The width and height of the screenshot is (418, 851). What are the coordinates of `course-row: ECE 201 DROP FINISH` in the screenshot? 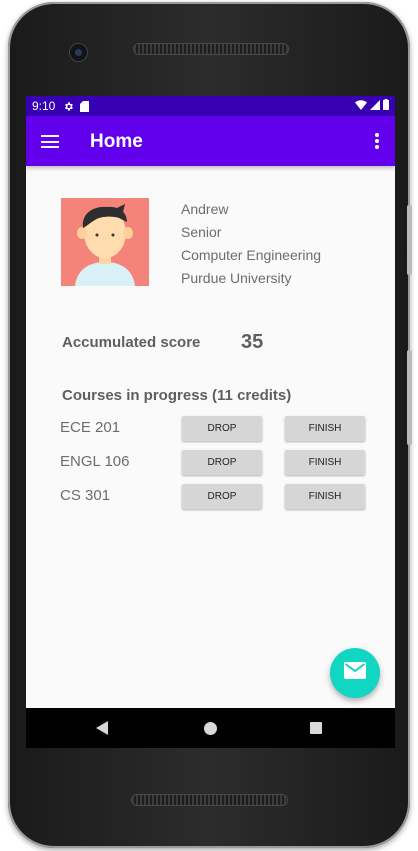 It's located at (210, 429).